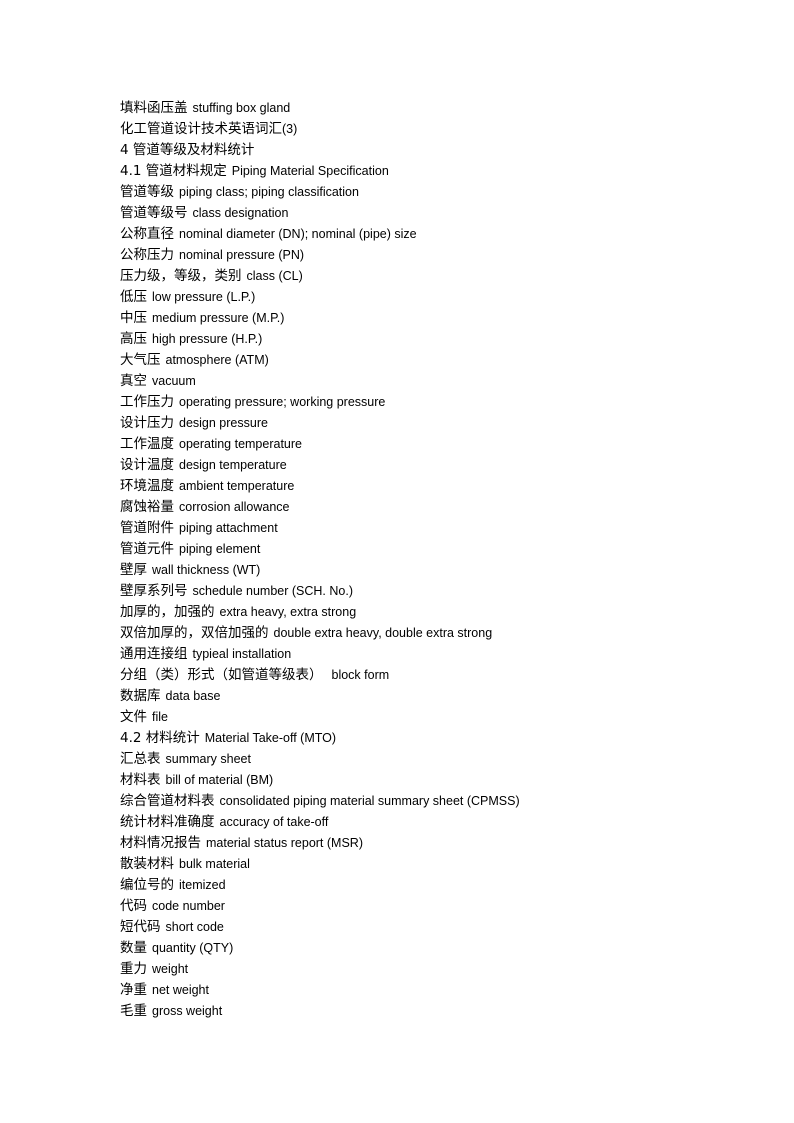 Image resolution: width=794 pixels, height=1123 pixels. Describe the element at coordinates (147, 528) in the screenshot. I see `term-chinese: 管道附件` at that location.